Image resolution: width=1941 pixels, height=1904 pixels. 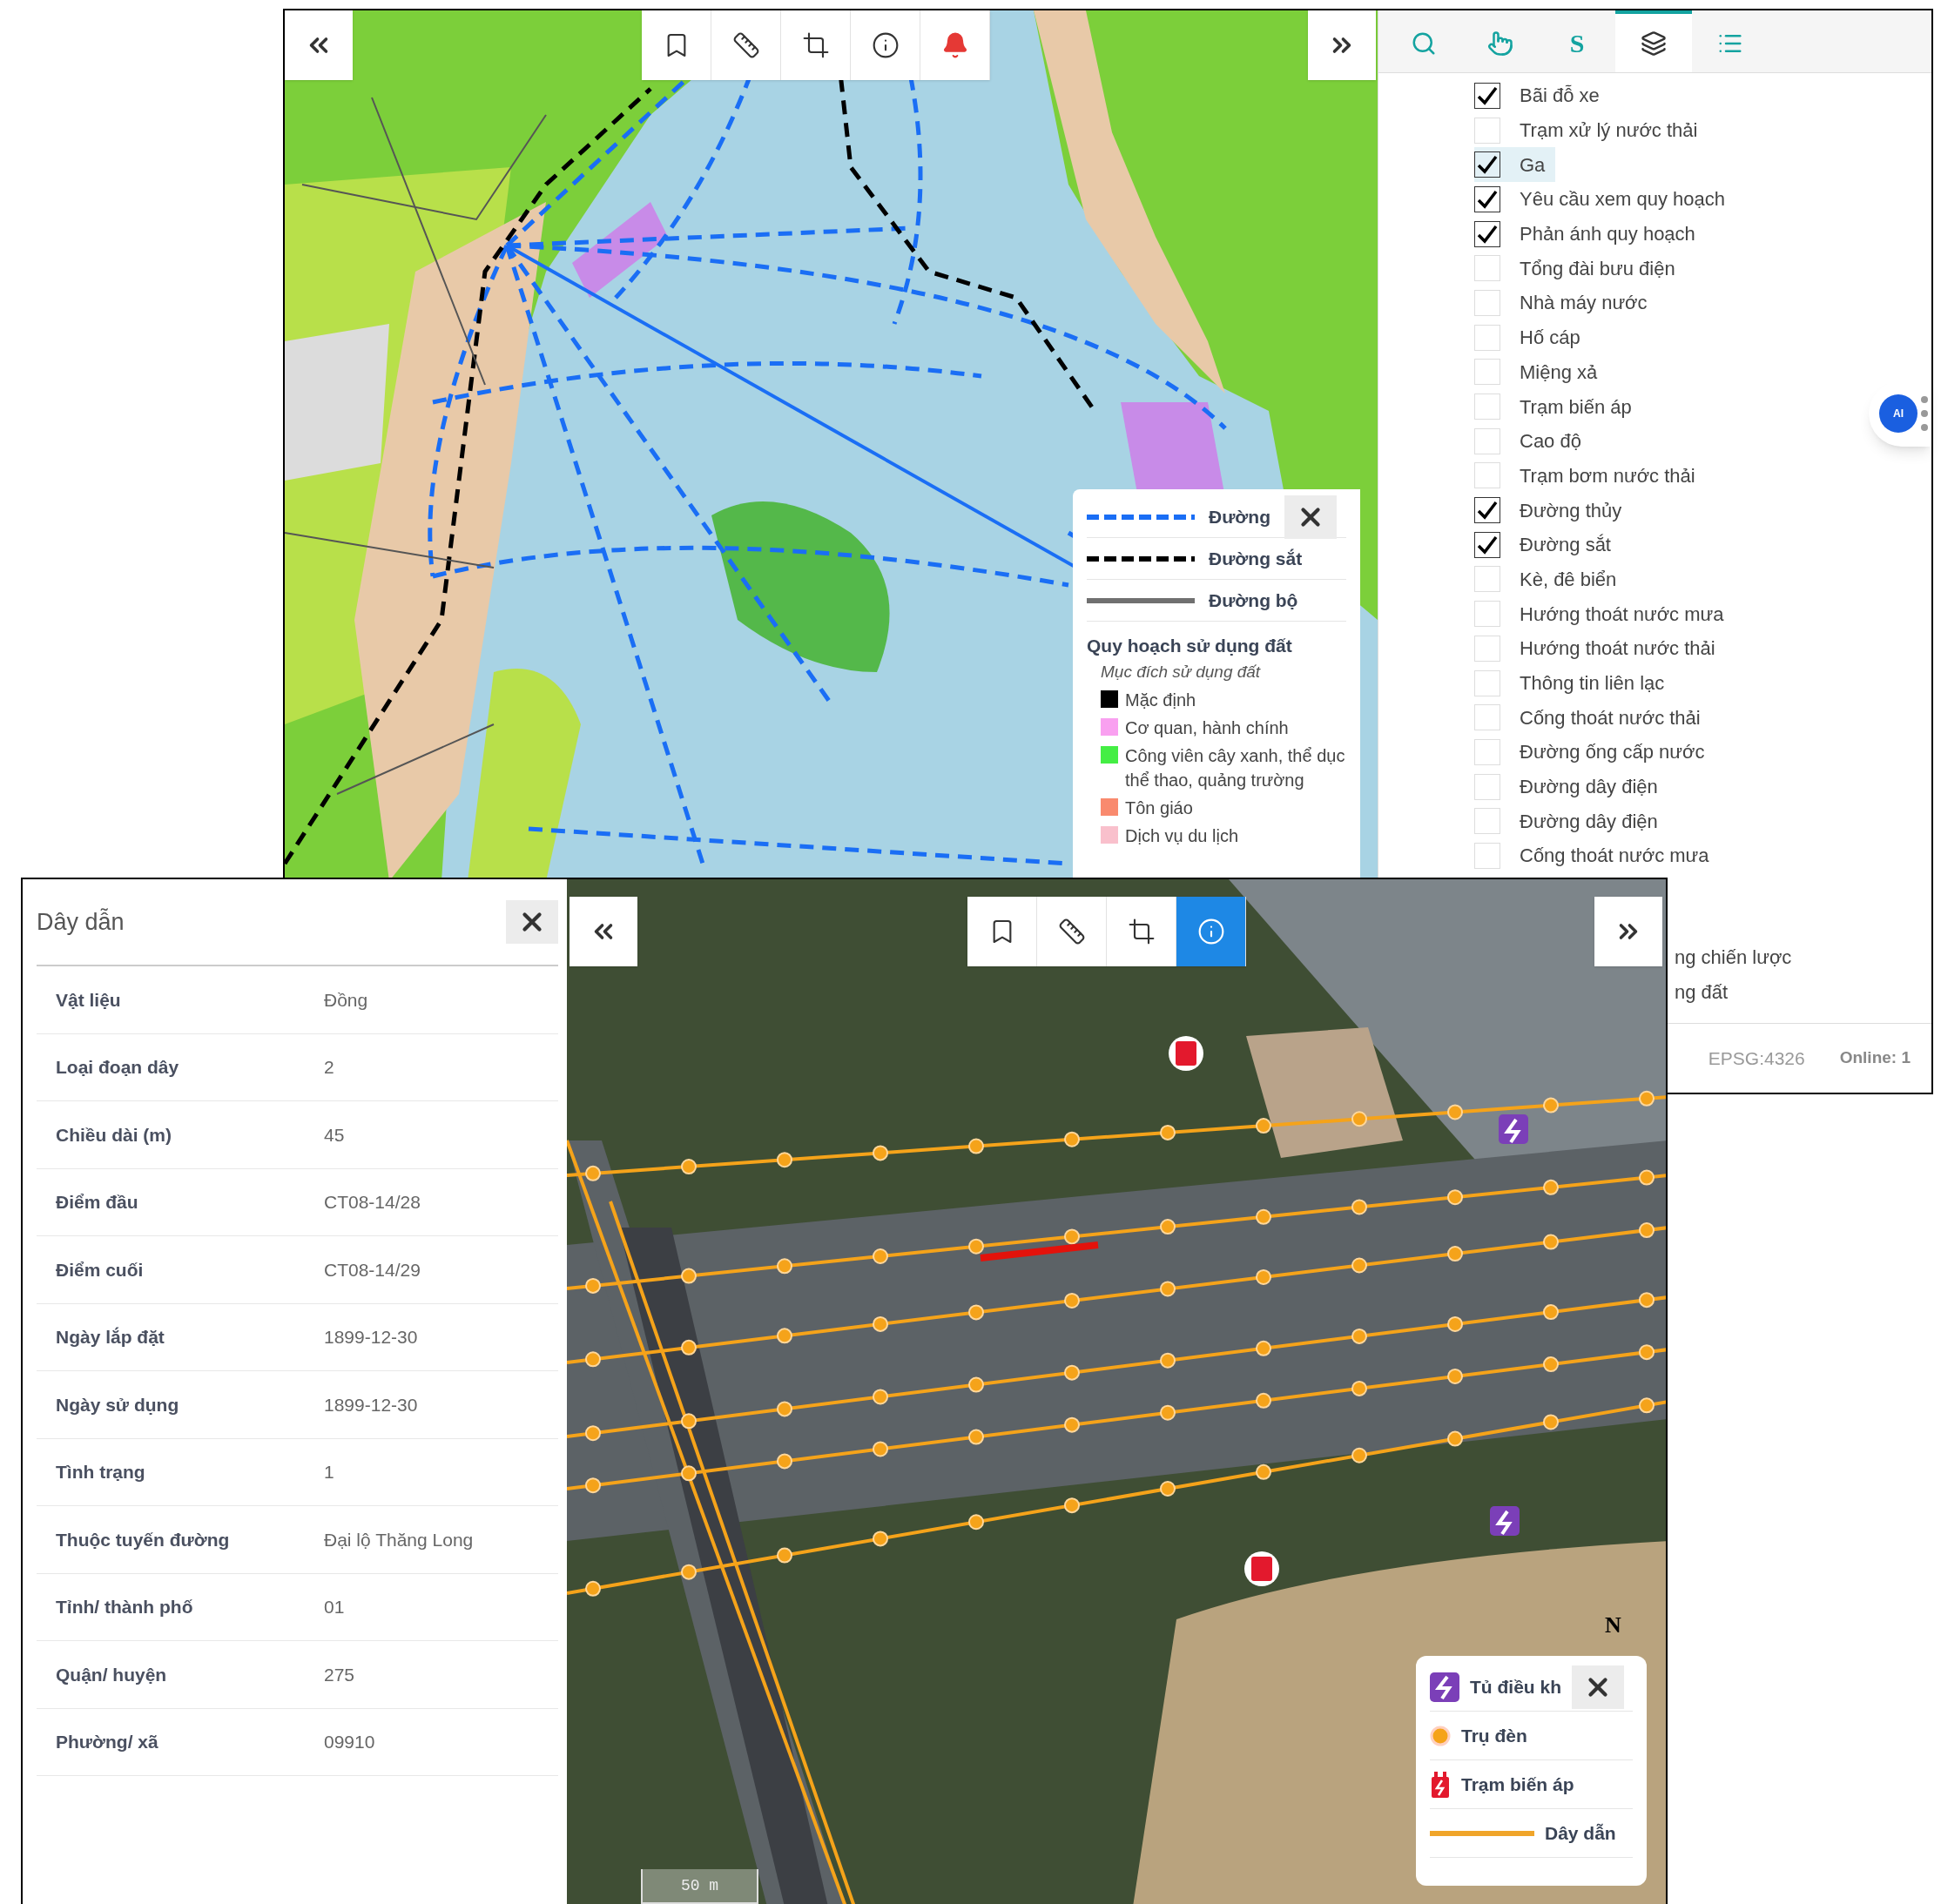 What do you see at coordinates (1590, 234) in the screenshot?
I see `layer-item: Phản ánh quy hoạch` at bounding box center [1590, 234].